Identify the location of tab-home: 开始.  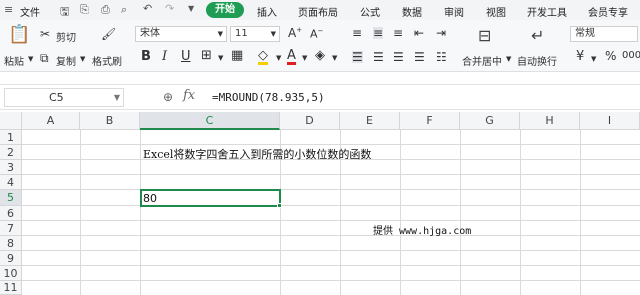
(225, 10).